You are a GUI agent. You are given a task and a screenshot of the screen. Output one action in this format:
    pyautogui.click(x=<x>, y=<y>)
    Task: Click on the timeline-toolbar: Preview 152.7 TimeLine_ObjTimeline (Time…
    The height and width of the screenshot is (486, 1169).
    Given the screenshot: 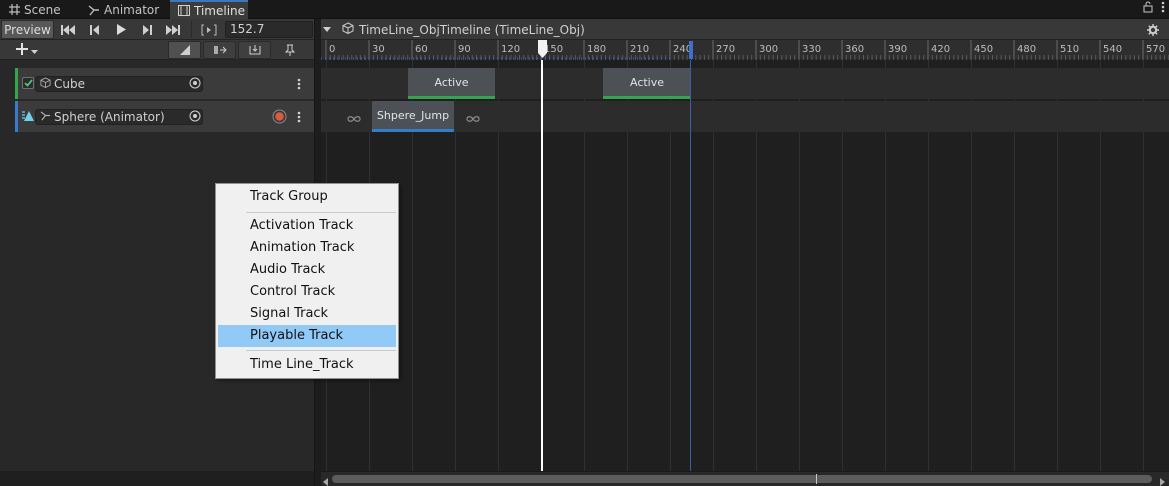 What is the action you would take?
    pyautogui.click(x=584, y=29)
    